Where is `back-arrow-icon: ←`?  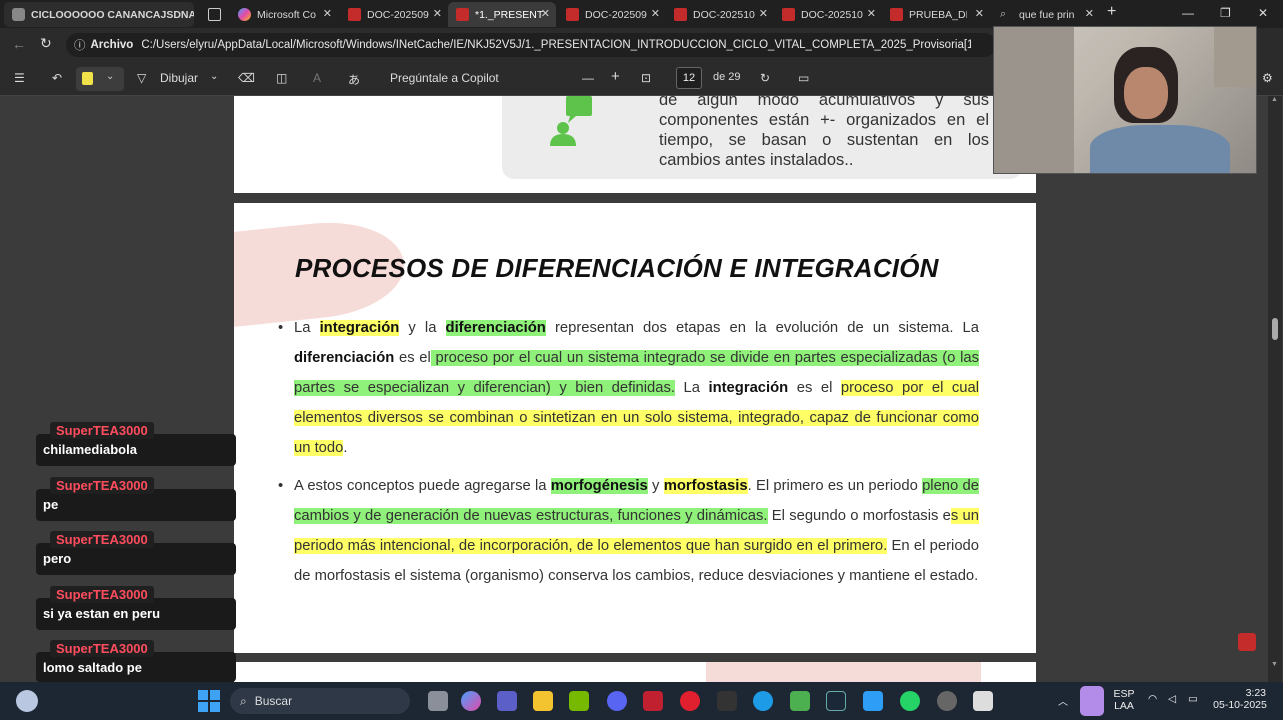 back-arrow-icon: ← is located at coordinates (19, 44).